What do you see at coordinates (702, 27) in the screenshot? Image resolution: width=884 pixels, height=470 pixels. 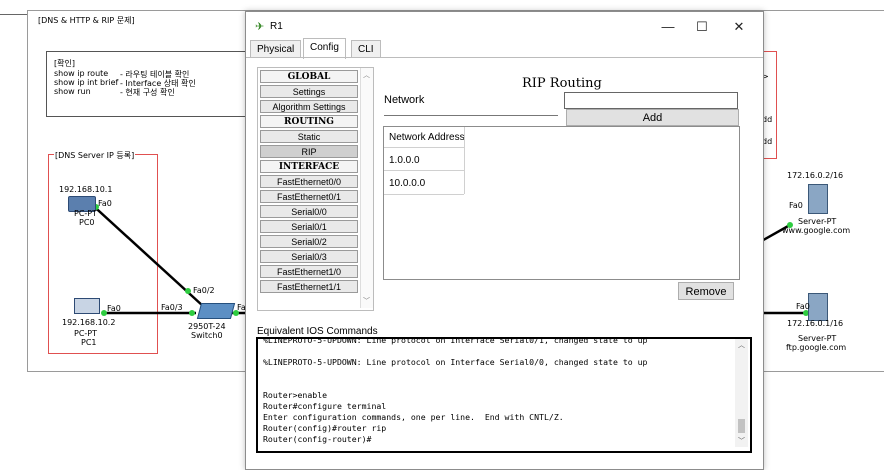 I see `maximize-button: ☐` at bounding box center [702, 27].